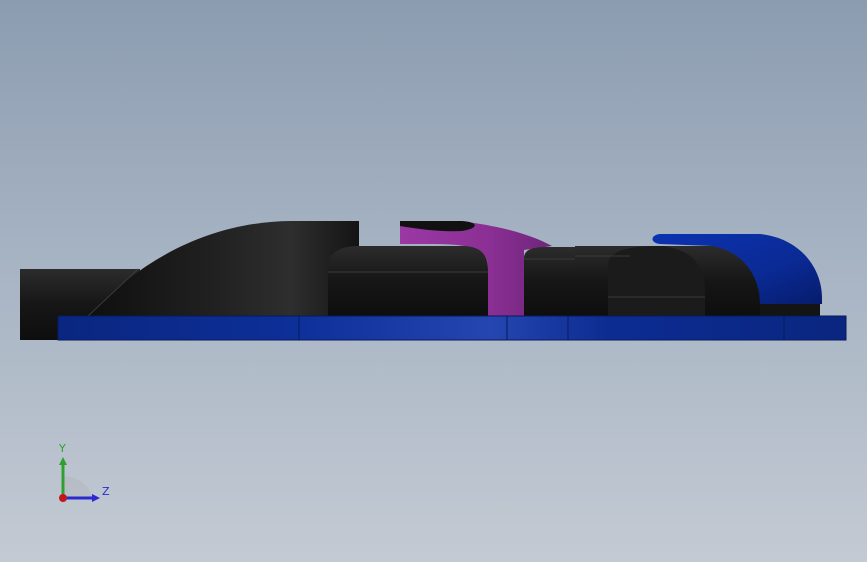 The height and width of the screenshot is (562, 867). I want to click on view-orientation-triad: Y Z, so click(85, 475).